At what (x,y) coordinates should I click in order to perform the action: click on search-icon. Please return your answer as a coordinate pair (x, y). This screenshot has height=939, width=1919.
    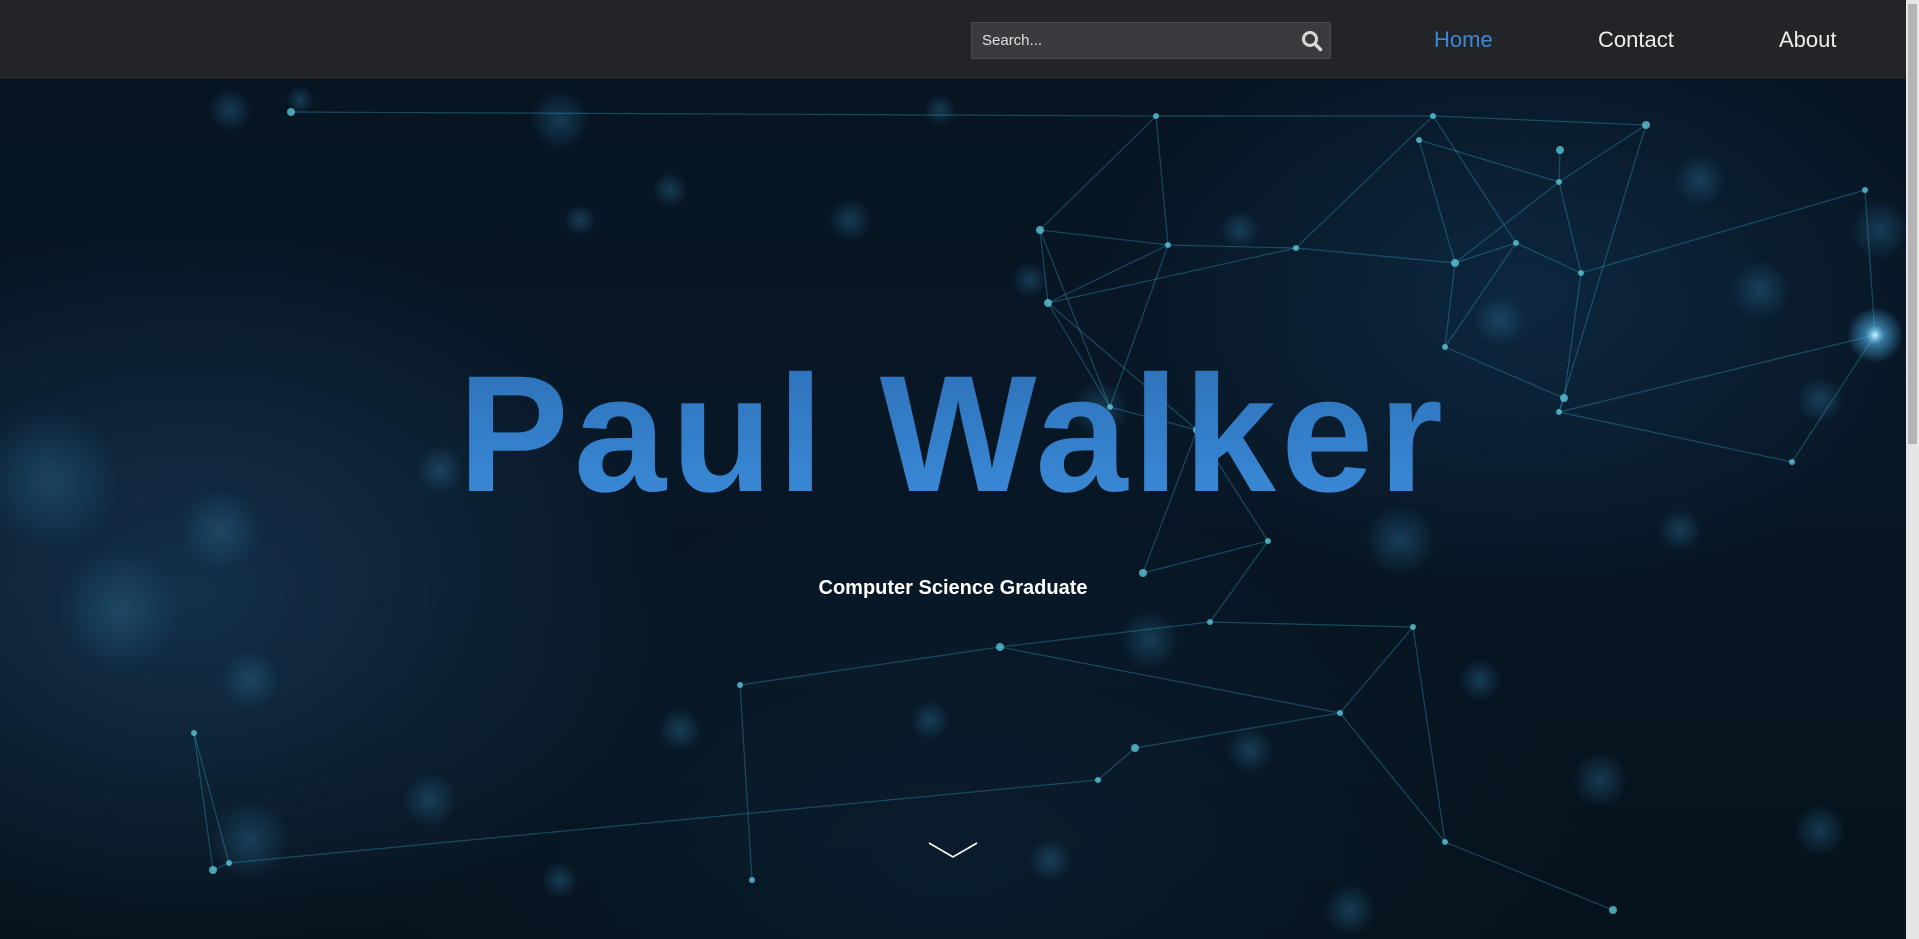
    Looking at the image, I should click on (1312, 41).